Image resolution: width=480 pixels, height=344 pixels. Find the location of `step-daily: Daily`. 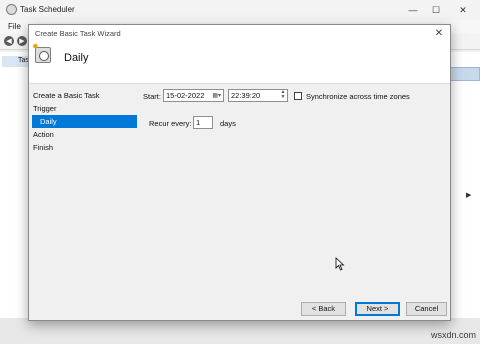

step-daily: Daily is located at coordinates (84, 121).